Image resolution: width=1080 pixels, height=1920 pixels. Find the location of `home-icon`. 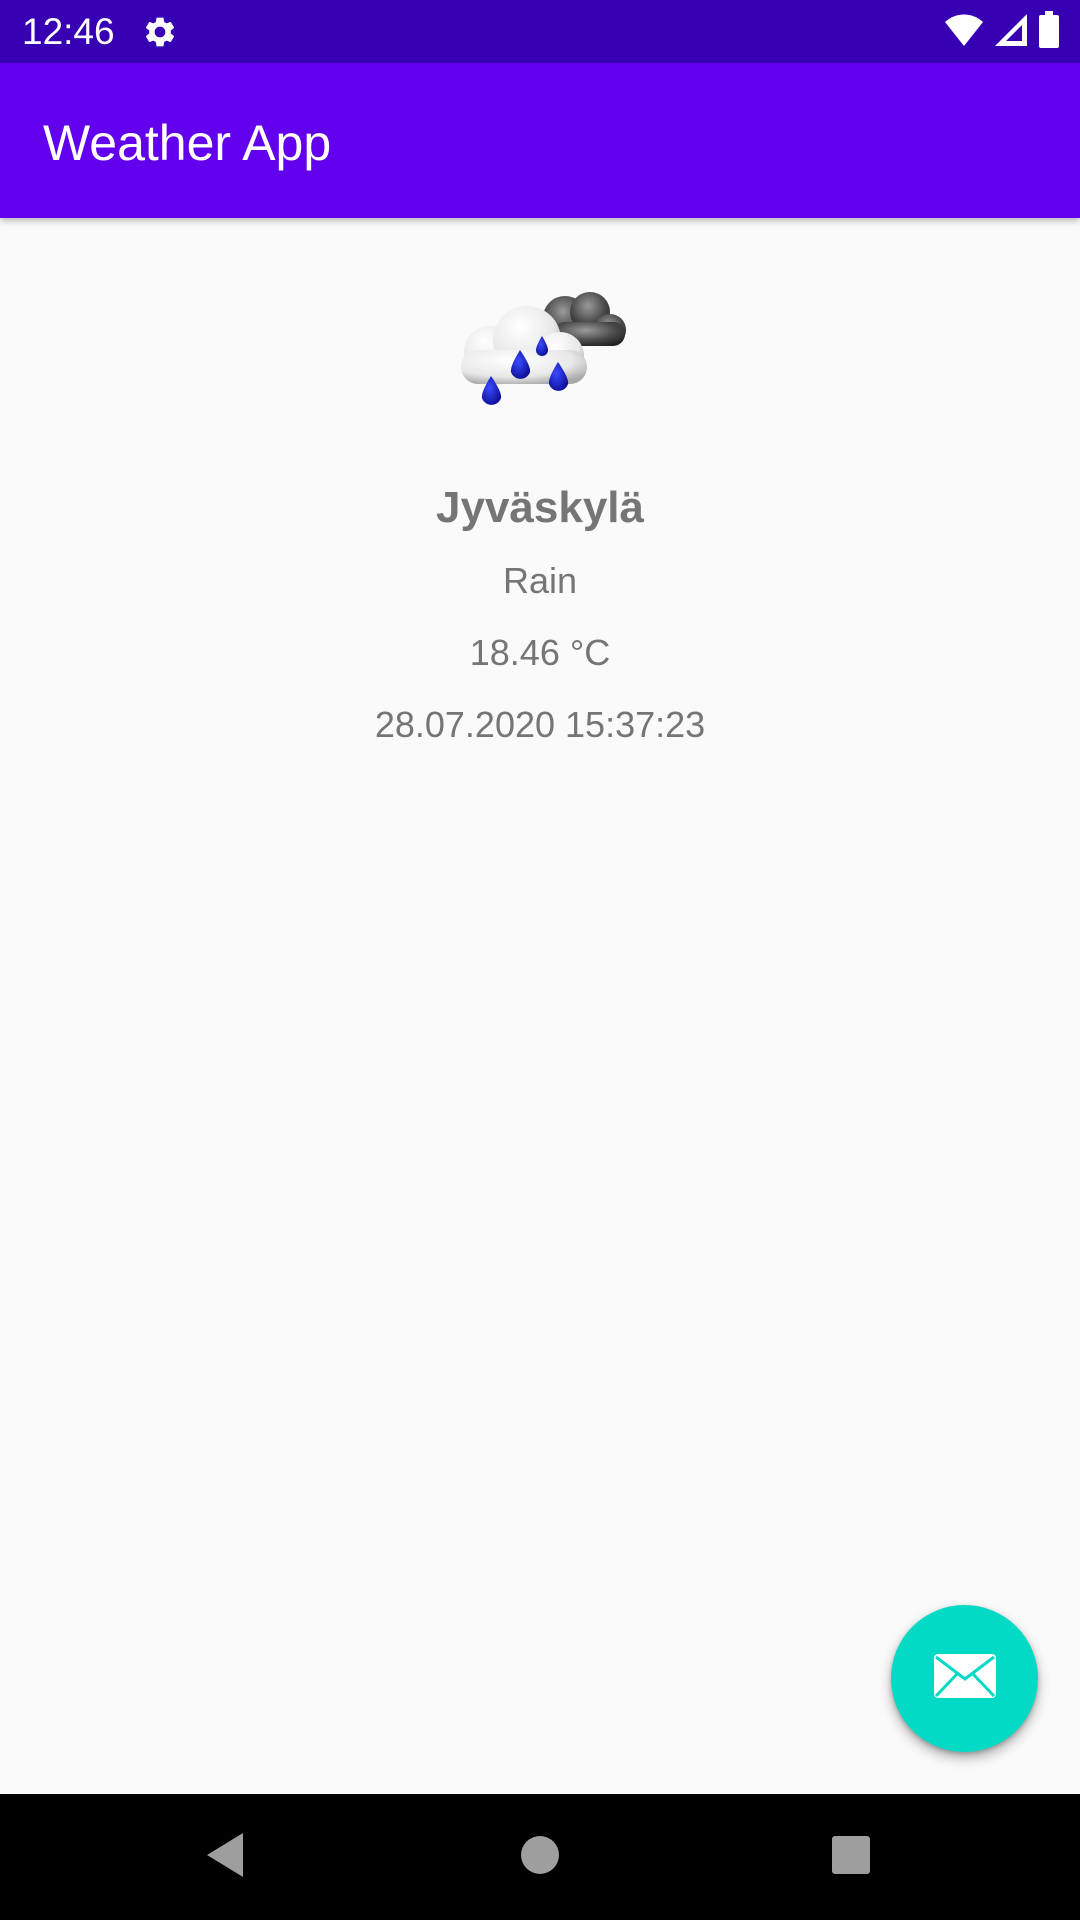

home-icon is located at coordinates (540, 1857).